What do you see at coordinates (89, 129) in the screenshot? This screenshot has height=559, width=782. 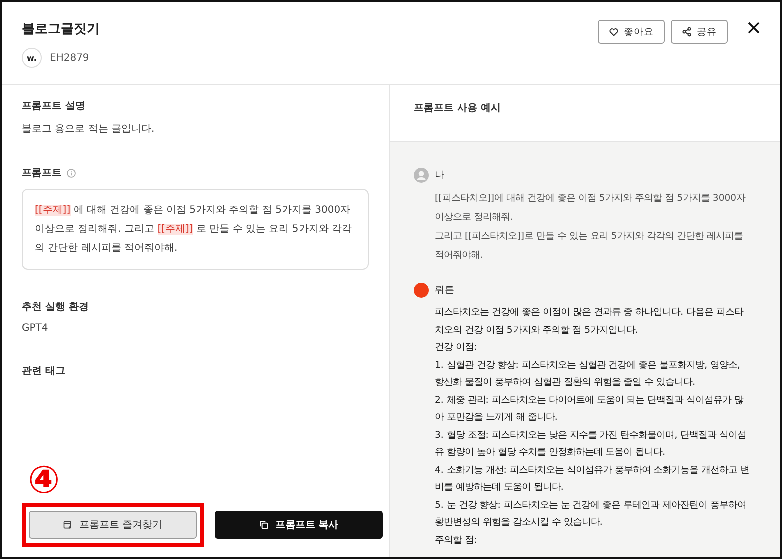 I see `section-value: 블로그 용으로 적는 글입니다.` at bounding box center [89, 129].